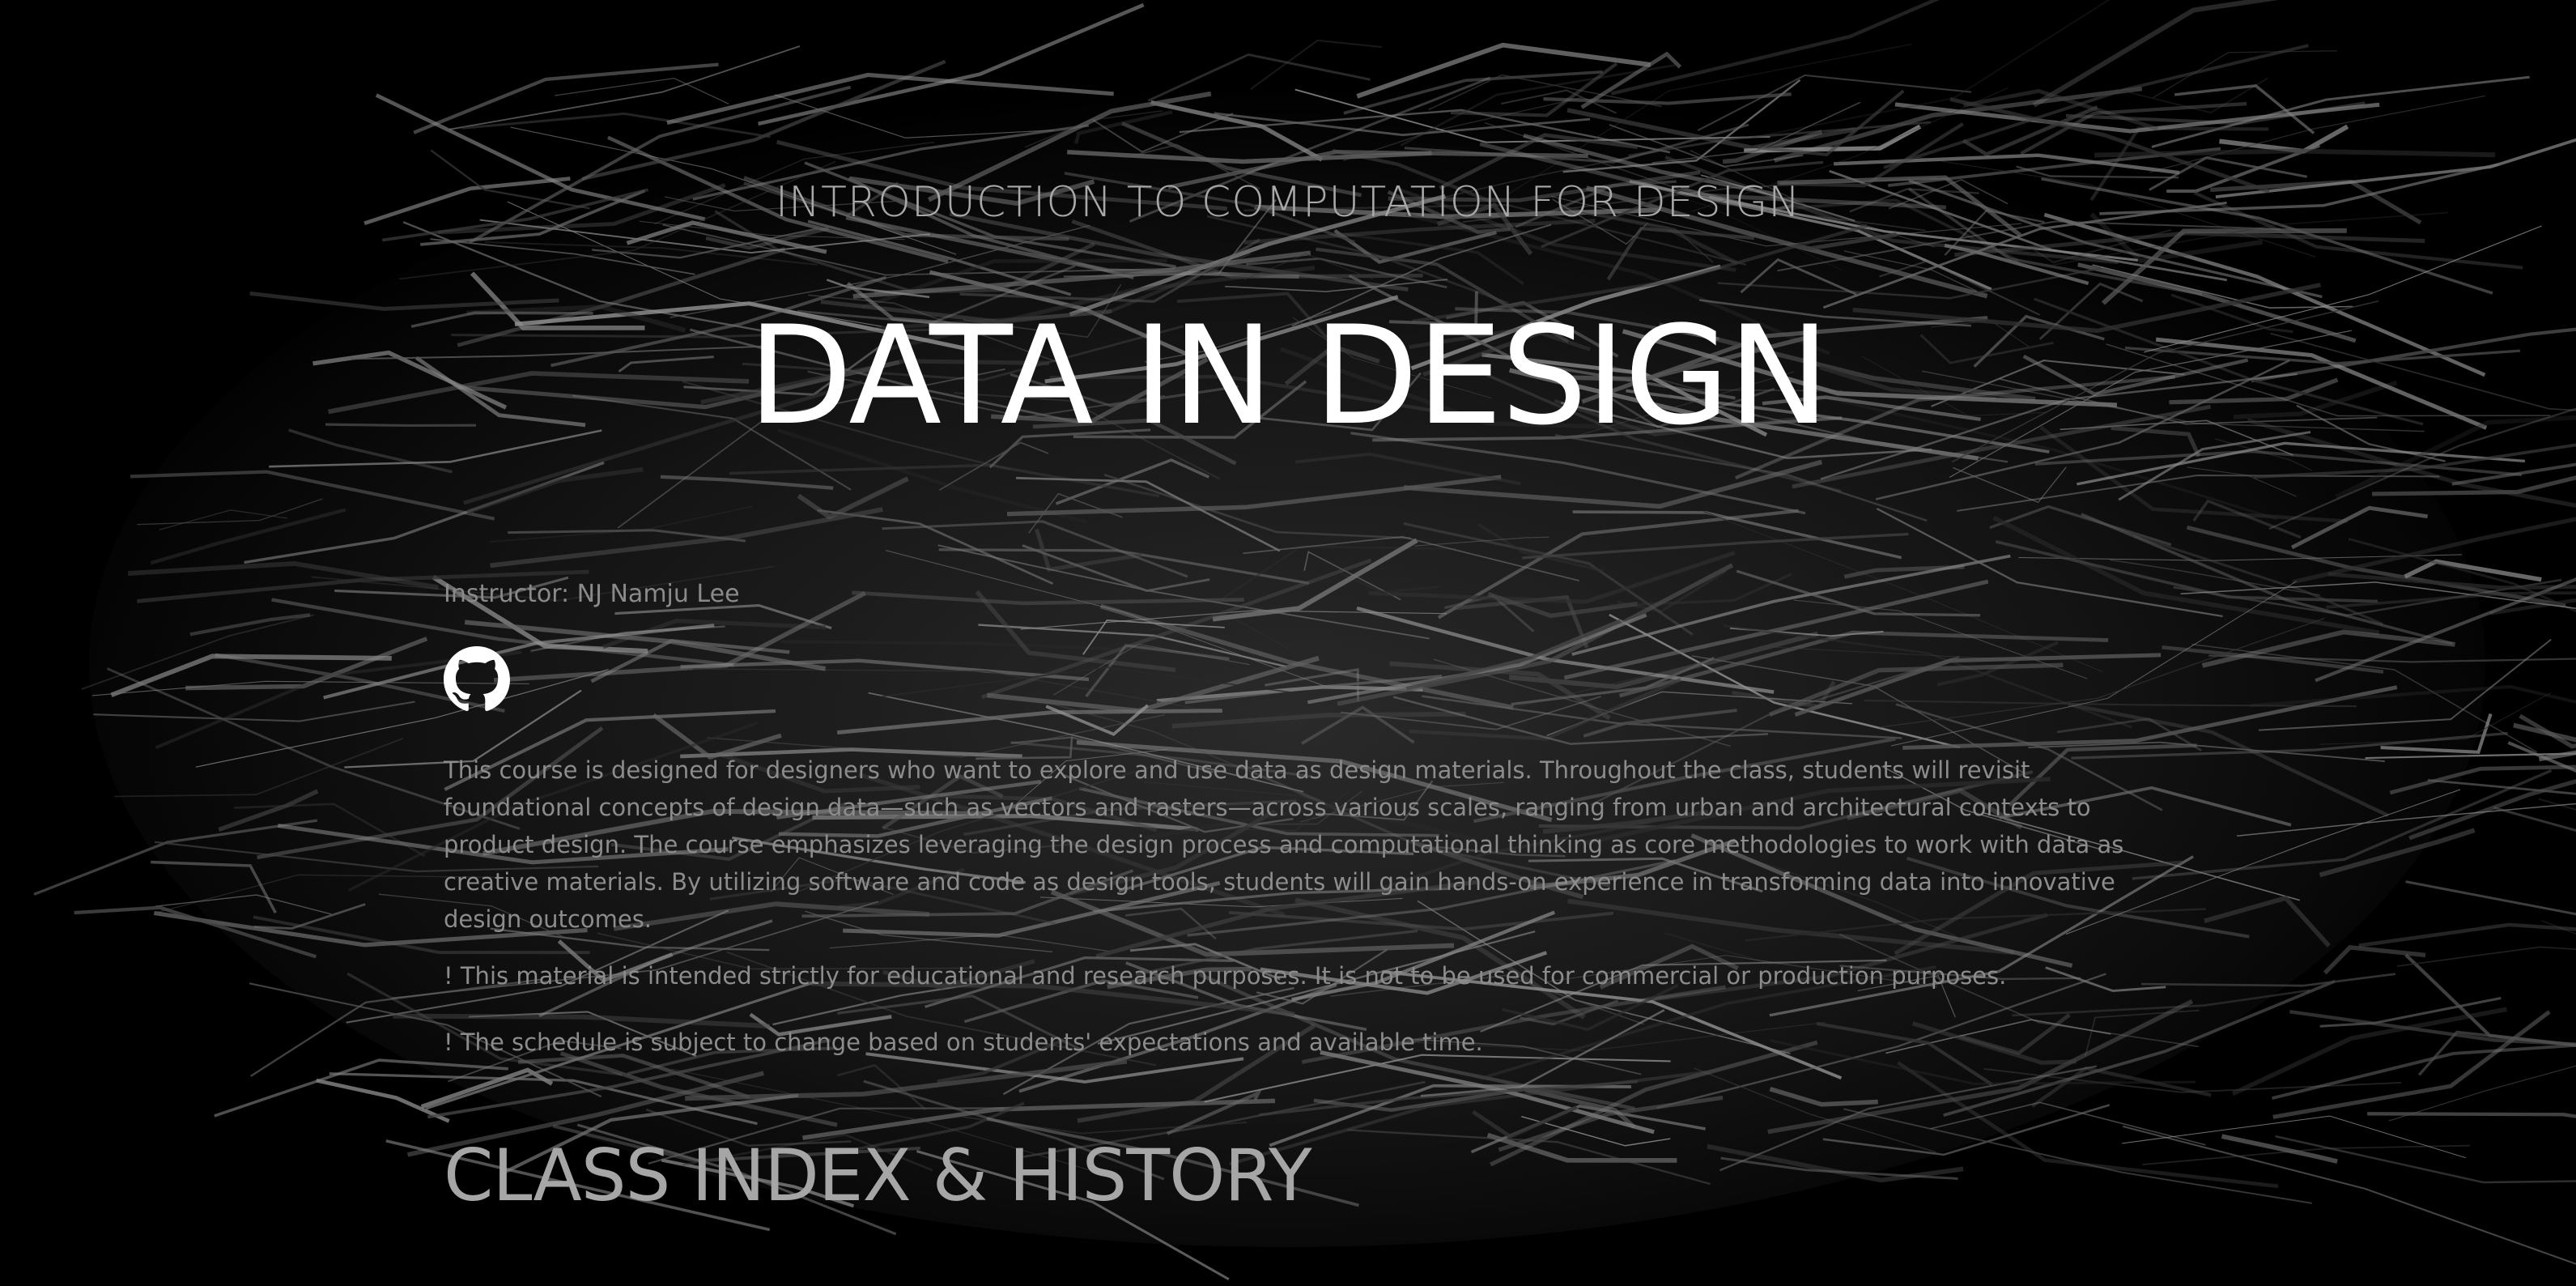 The image size is (2576, 1286). I want to click on page-title: DATA IN DESIGN, so click(1288, 376).